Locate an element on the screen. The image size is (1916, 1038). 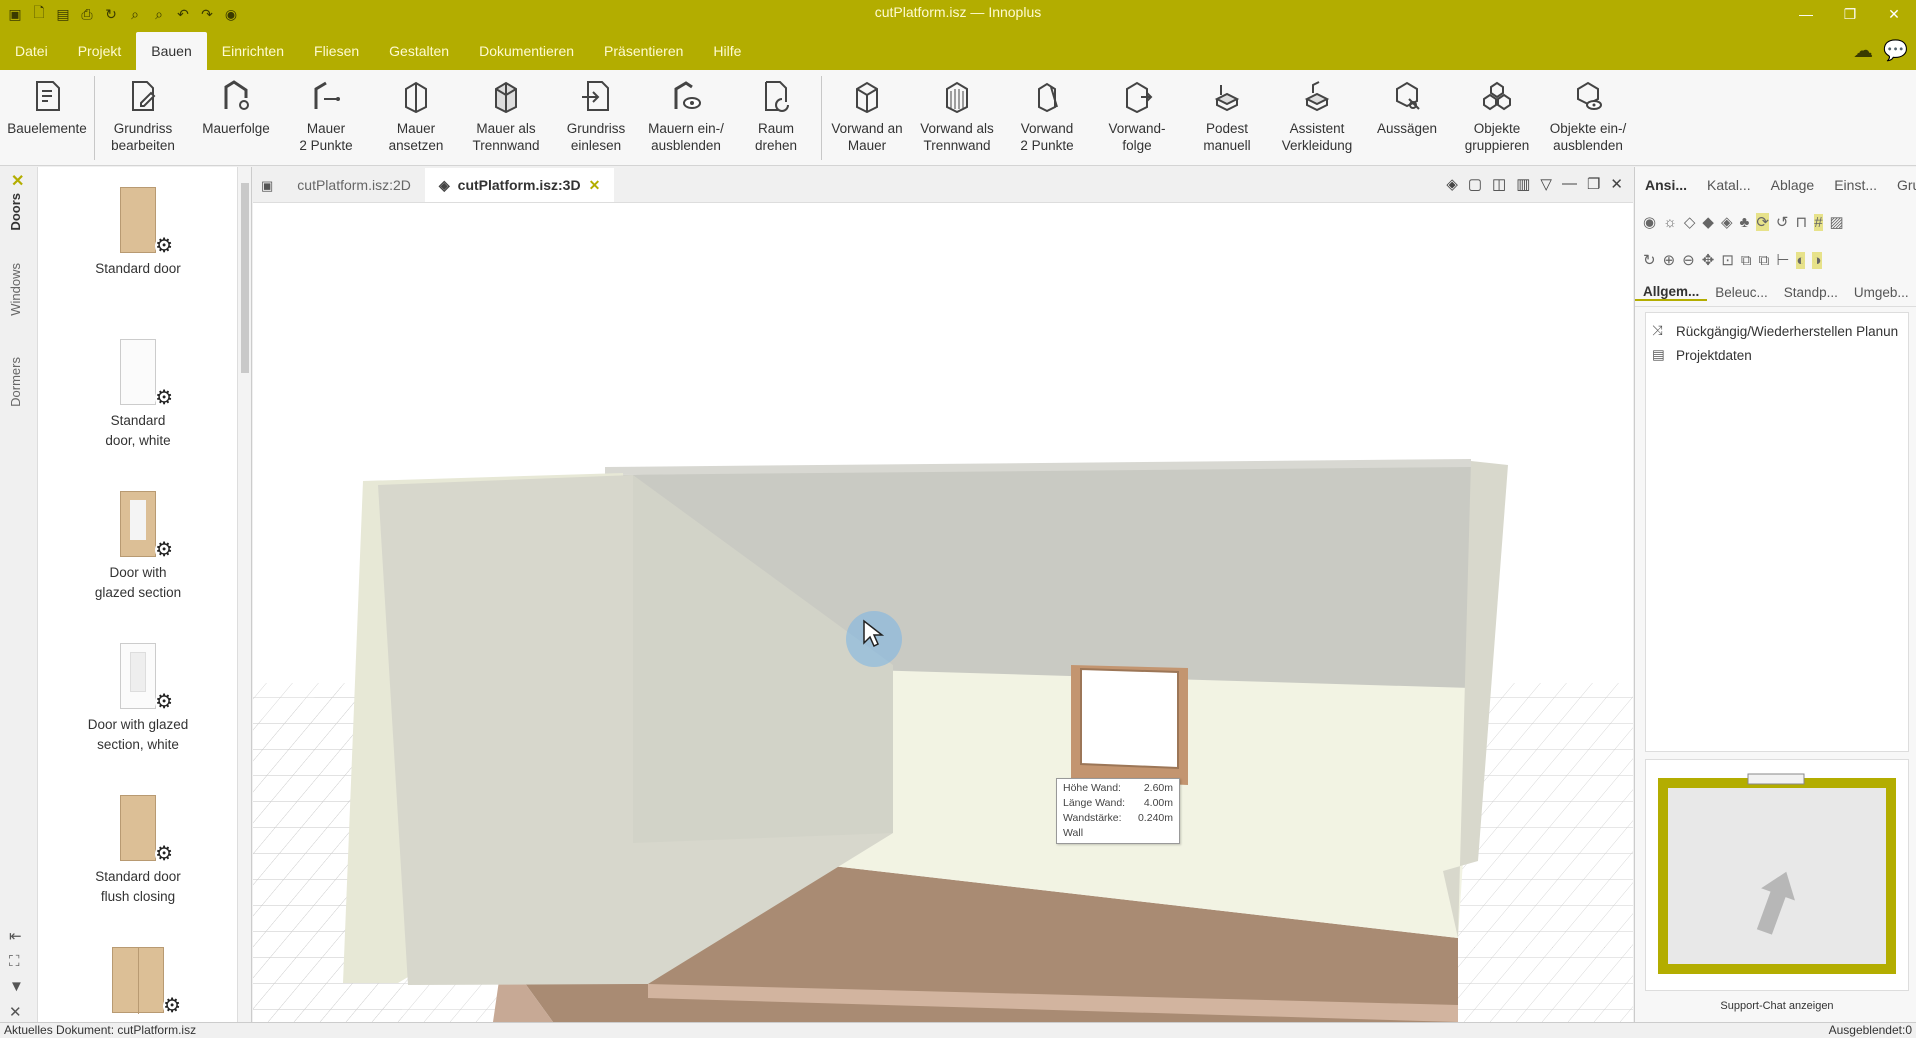
menu-tab-bauen: Bauen is located at coordinates (171, 51).